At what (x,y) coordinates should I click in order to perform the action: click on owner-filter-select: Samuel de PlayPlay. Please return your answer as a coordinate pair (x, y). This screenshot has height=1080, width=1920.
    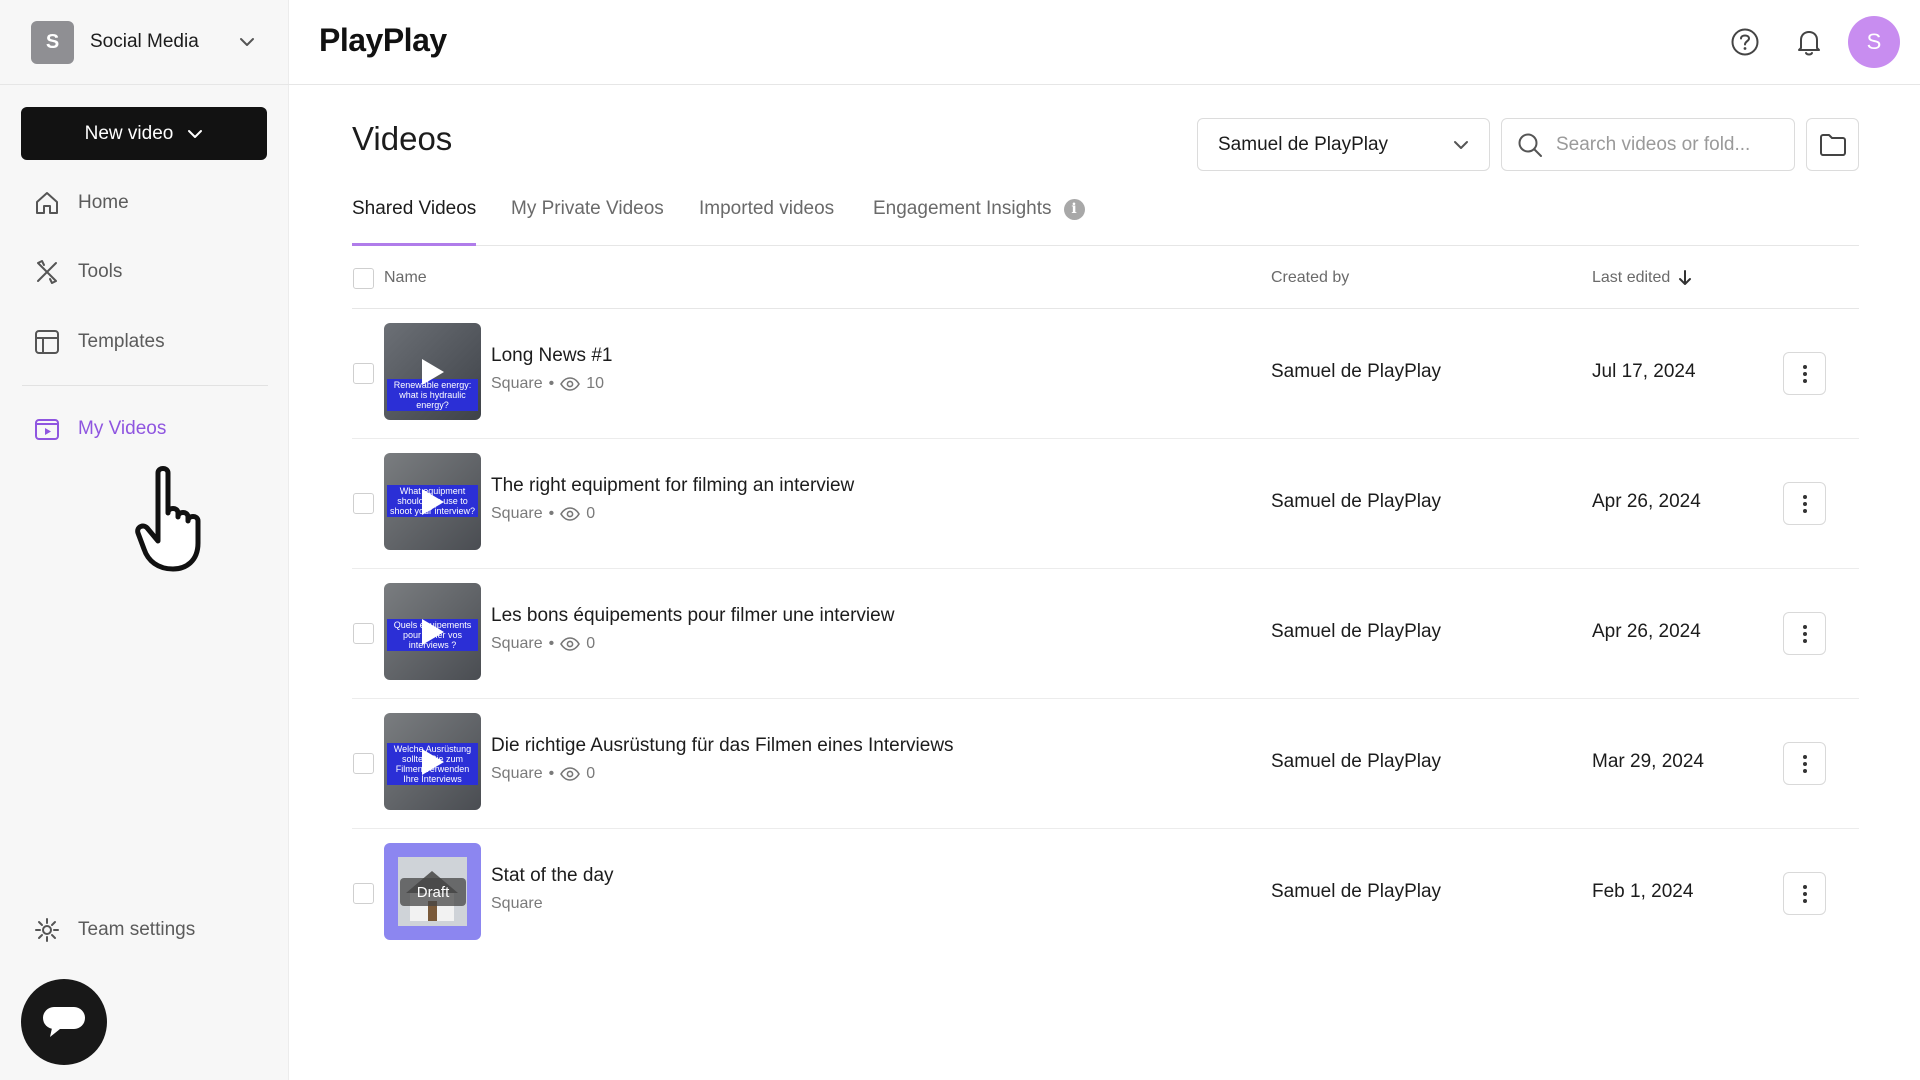
    Looking at the image, I should click on (1343, 144).